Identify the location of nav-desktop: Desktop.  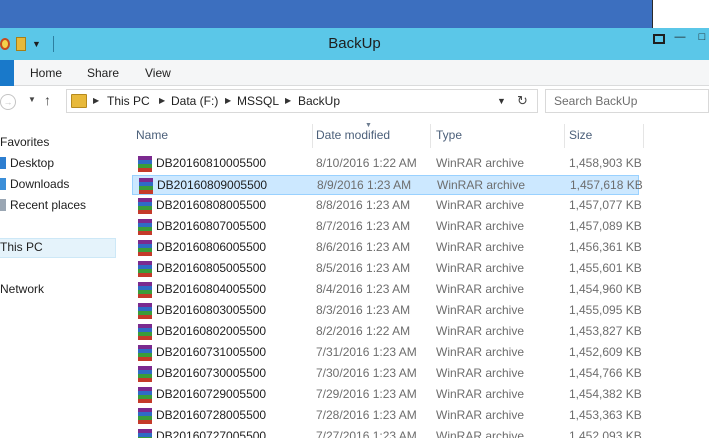
(27, 163).